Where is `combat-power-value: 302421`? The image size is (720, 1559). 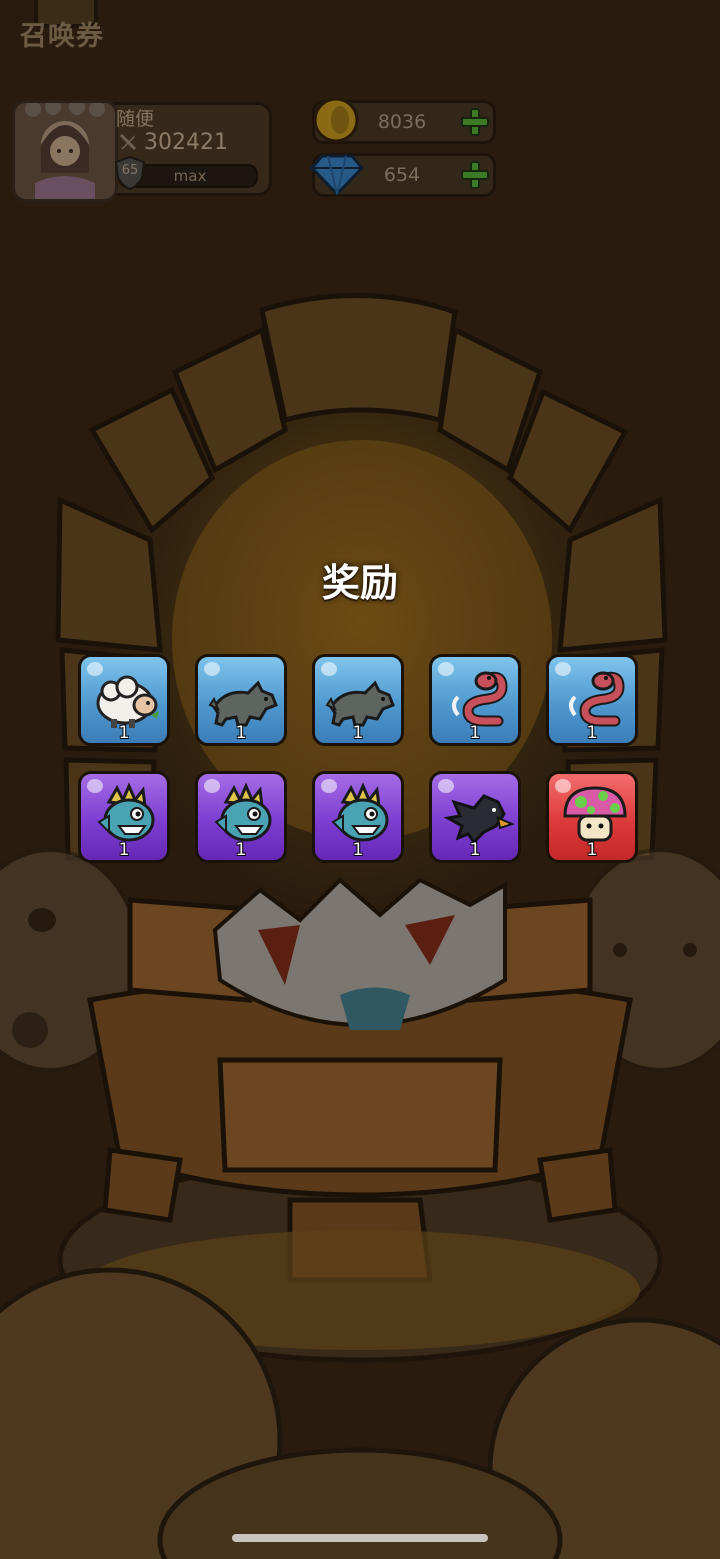
combat-power-value: 302421 is located at coordinates (186, 142).